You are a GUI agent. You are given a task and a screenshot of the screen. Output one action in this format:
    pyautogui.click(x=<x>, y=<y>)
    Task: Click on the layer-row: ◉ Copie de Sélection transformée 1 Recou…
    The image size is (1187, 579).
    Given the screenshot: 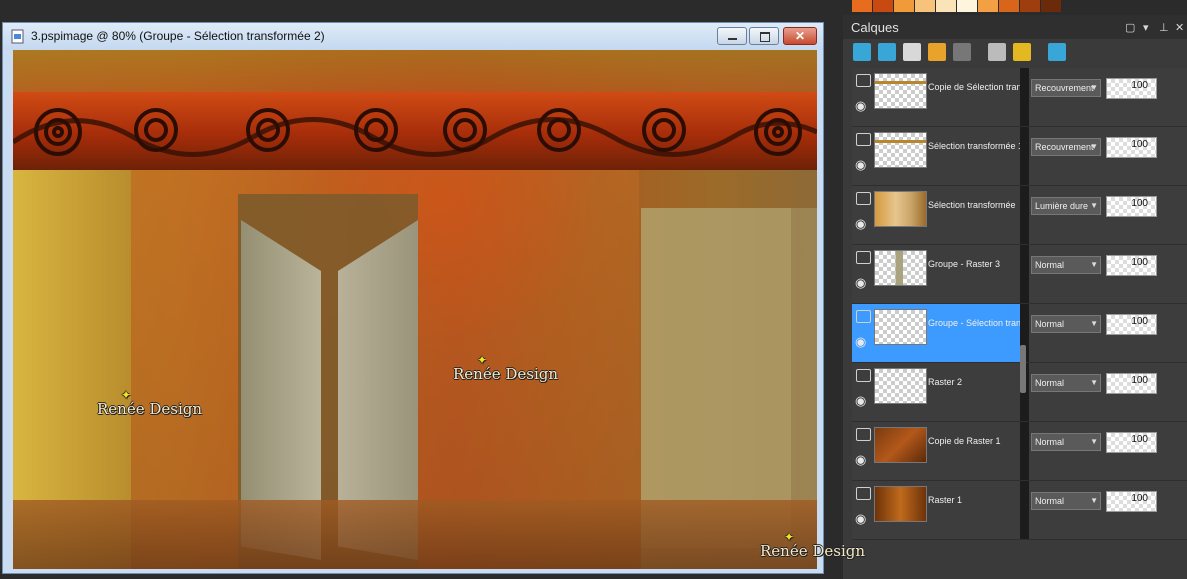 What is the action you would take?
    pyautogui.click(x=1019, y=97)
    